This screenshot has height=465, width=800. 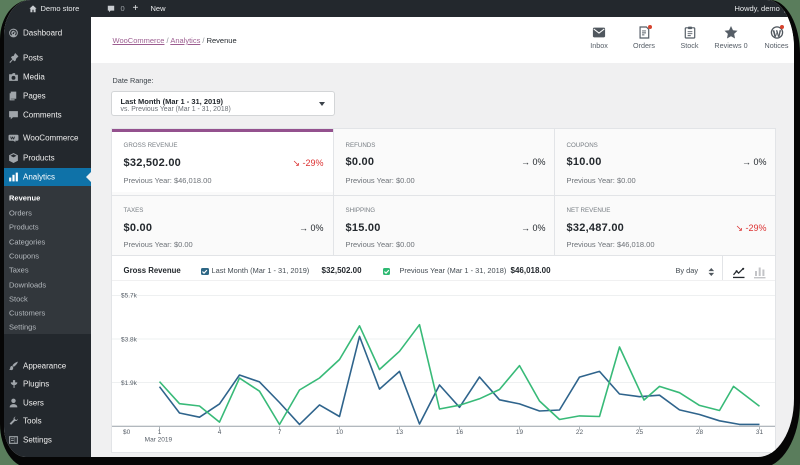 I want to click on svg-text: 4, so click(x=219, y=432).